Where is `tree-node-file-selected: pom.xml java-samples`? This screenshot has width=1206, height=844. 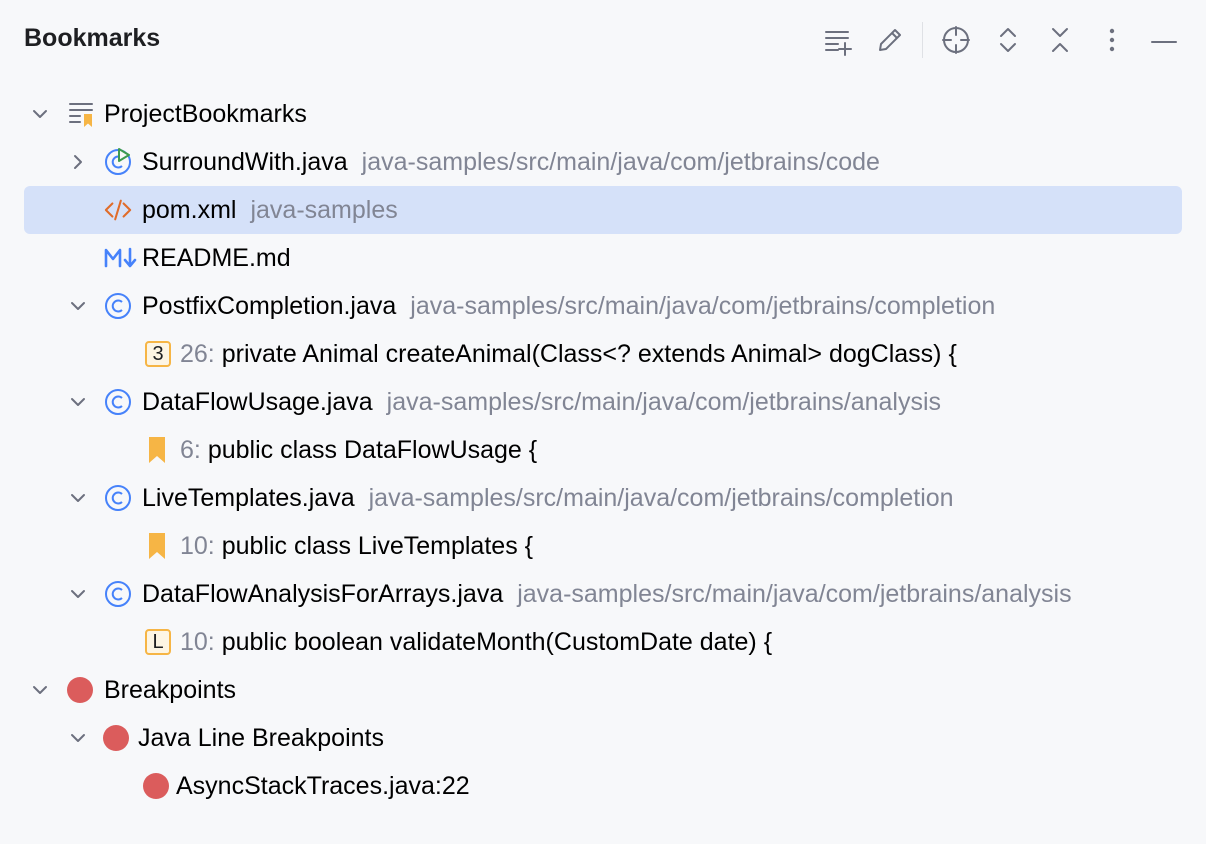
tree-node-file-selected: pom.xml java-samples is located at coordinates (603, 210).